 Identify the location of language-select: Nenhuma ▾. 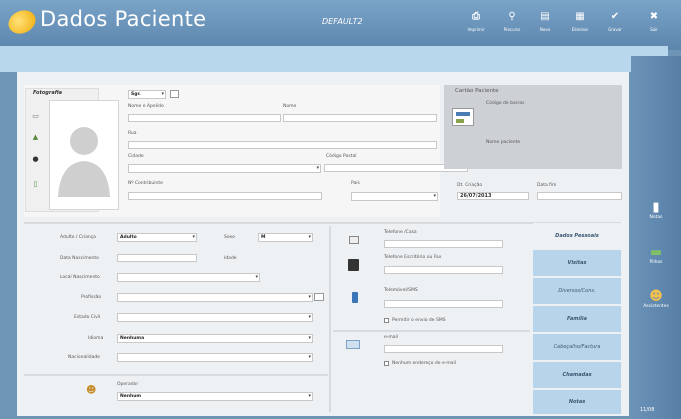
(215, 338).